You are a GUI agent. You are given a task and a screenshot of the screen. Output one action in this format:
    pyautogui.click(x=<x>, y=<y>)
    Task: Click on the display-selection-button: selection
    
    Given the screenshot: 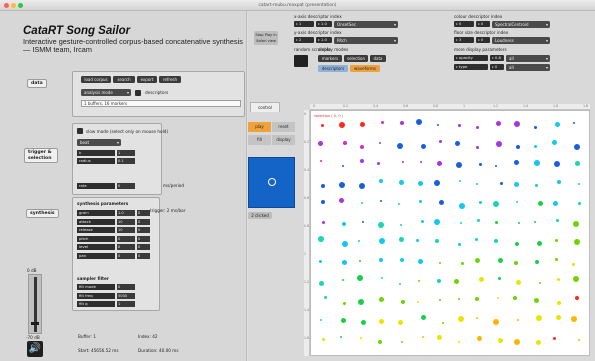 What is the action you would take?
    pyautogui.click(x=356, y=58)
    